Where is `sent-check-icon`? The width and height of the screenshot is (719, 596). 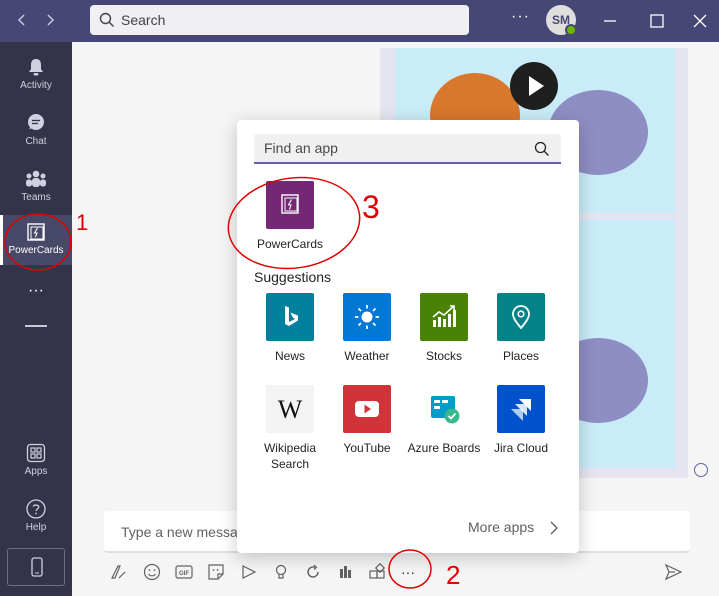 sent-check-icon is located at coordinates (701, 470).